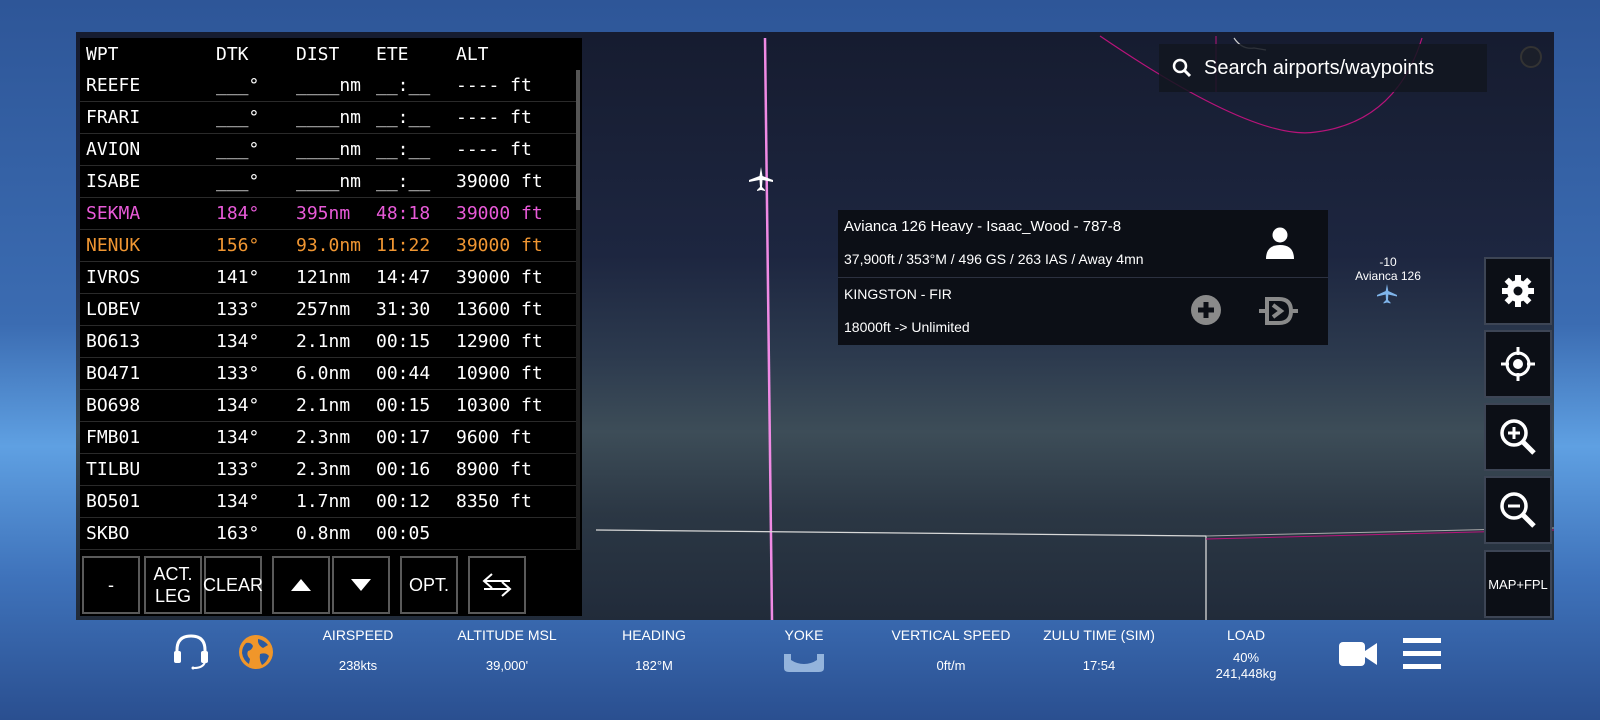  I want to click on options-button: OPT., so click(429, 585).